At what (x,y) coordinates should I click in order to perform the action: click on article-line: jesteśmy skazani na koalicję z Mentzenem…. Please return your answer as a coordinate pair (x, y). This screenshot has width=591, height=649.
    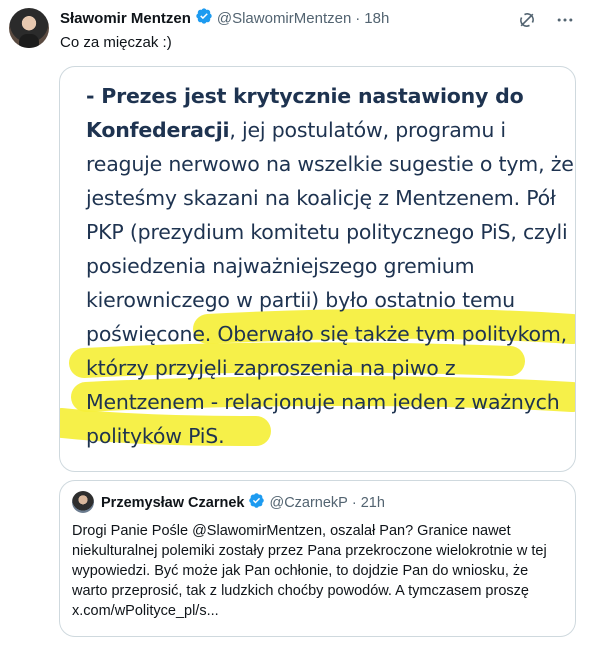
    Looking at the image, I should click on (321, 198).